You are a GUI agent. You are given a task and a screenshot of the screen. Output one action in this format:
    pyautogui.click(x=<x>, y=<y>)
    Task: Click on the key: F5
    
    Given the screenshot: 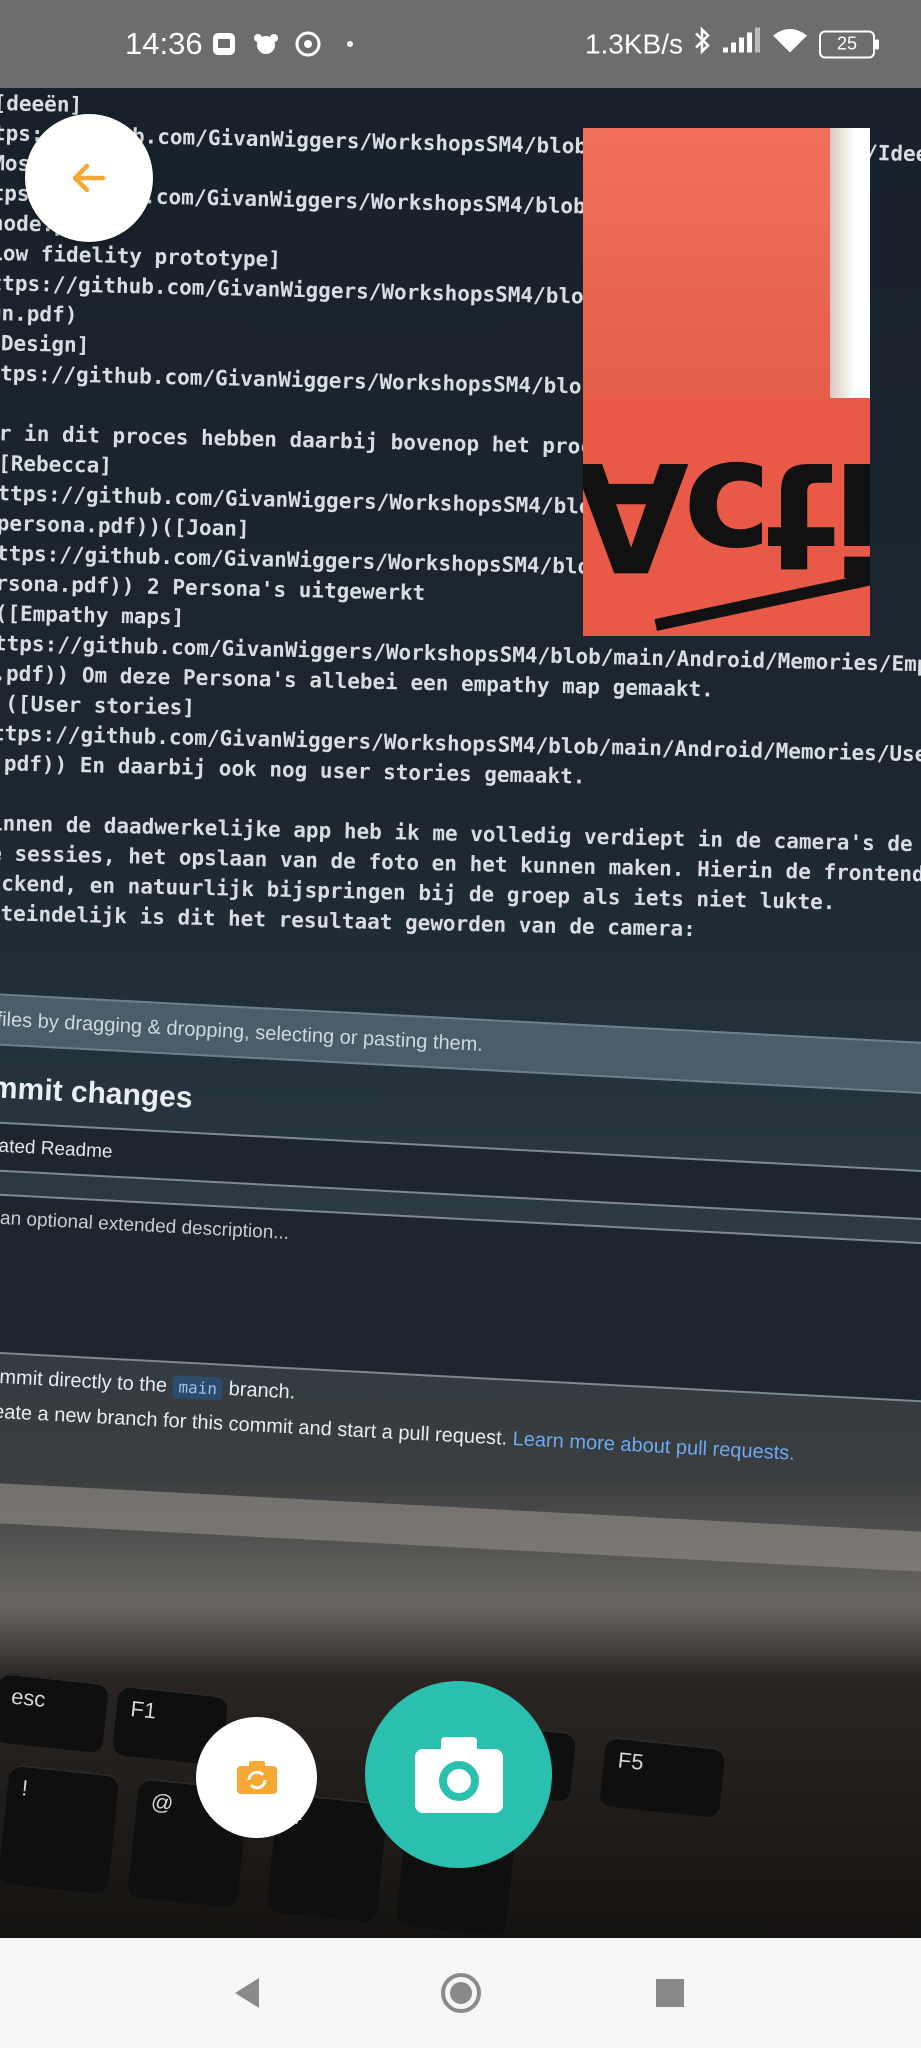 What is the action you would take?
    pyautogui.click(x=662, y=1777)
    